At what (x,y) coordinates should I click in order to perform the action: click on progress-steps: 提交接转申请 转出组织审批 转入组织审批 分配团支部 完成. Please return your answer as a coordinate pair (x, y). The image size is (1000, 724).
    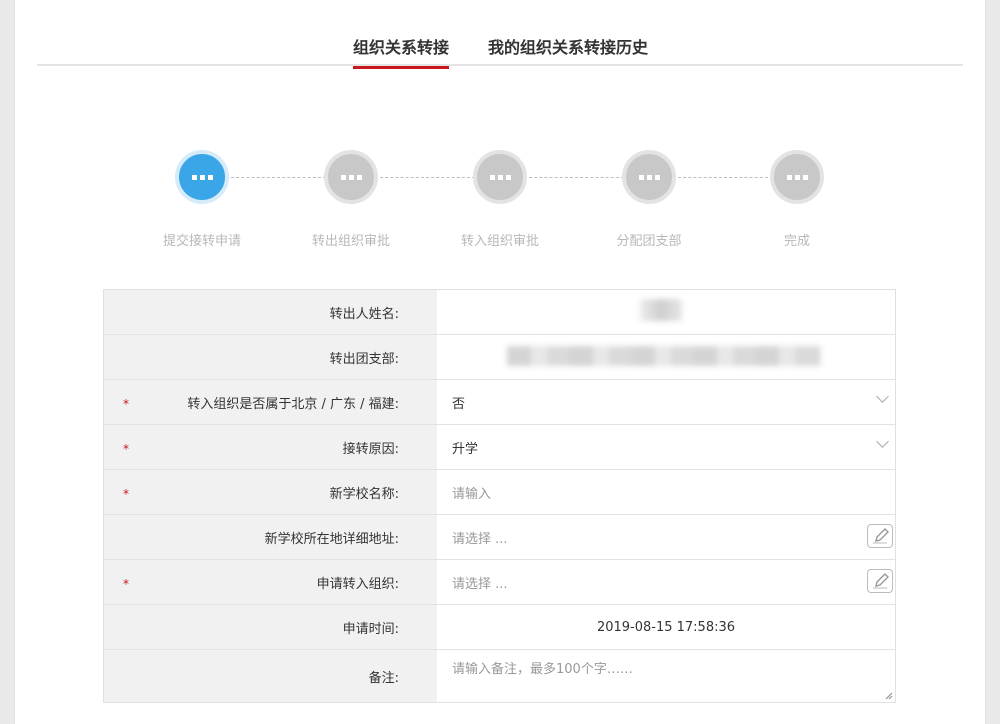
    Looking at the image, I should click on (501, 200).